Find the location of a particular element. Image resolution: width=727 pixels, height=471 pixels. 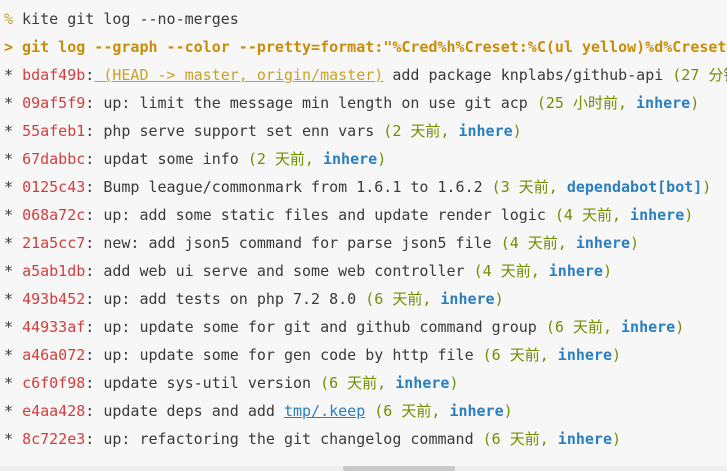

commit-hash: a46a072 is located at coordinates (54, 355).